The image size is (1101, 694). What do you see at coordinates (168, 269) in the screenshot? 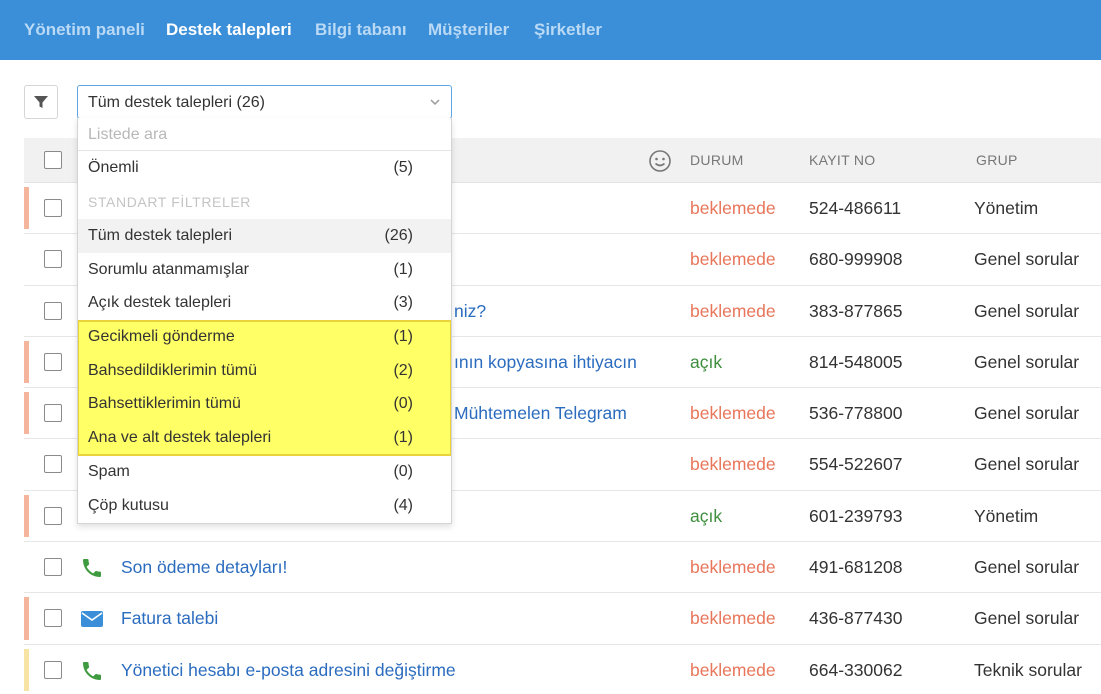
I see `dropdown-option-label: Sorumlu atanmamışlar` at bounding box center [168, 269].